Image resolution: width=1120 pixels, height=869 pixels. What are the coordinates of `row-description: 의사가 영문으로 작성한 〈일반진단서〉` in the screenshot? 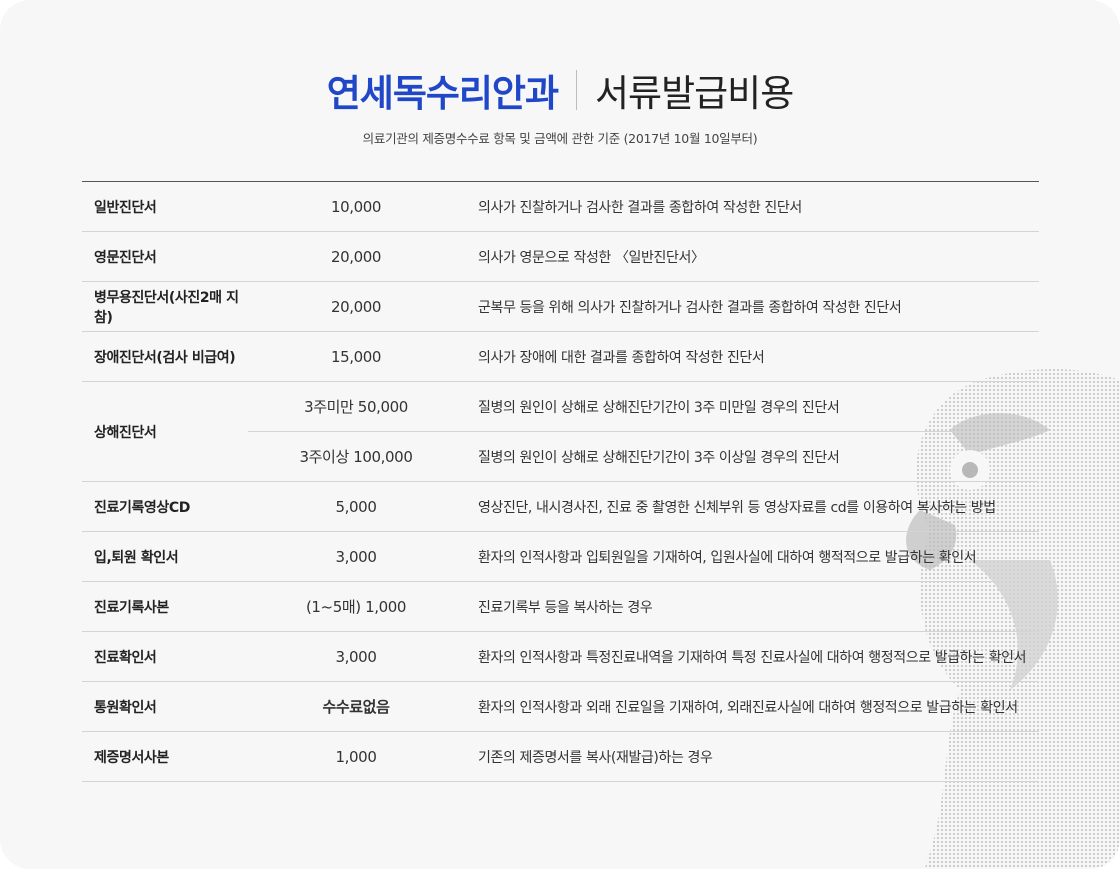 It's located at (751, 256).